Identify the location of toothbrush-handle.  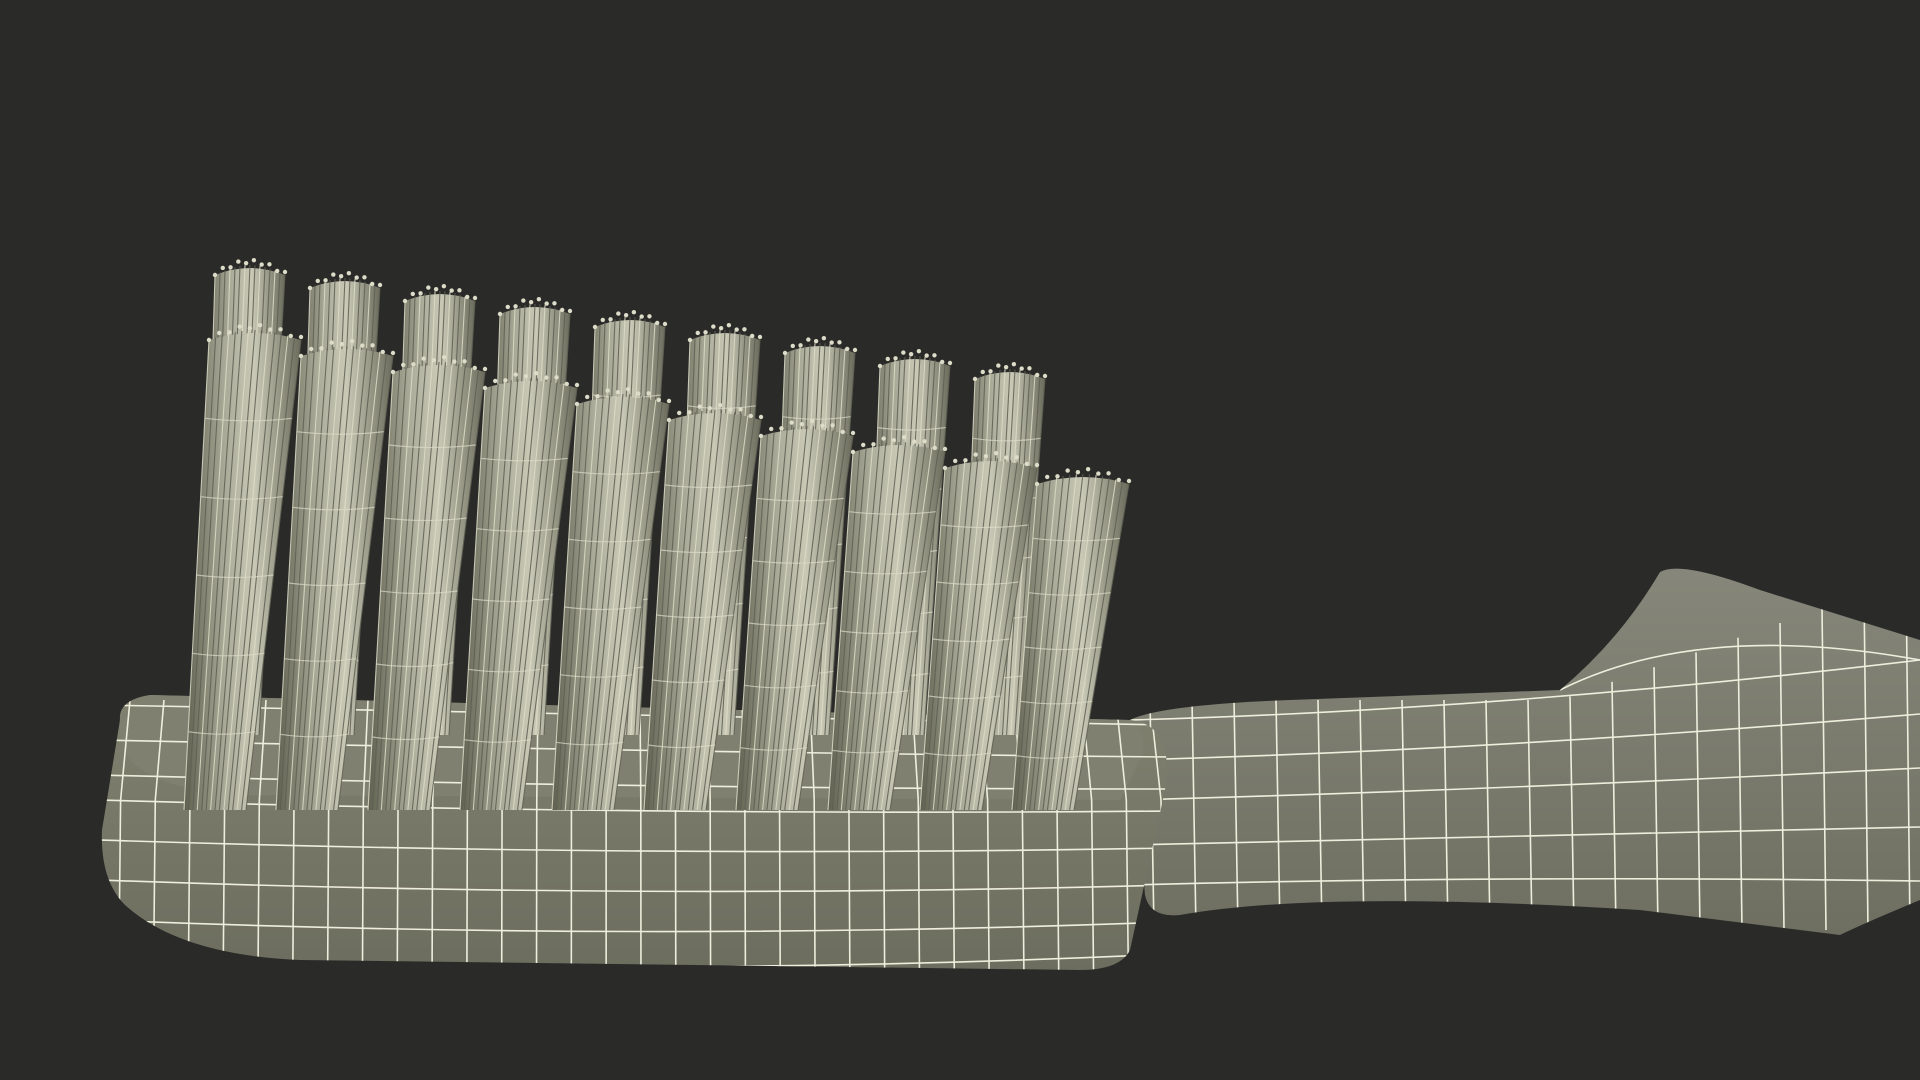
(1525, 751).